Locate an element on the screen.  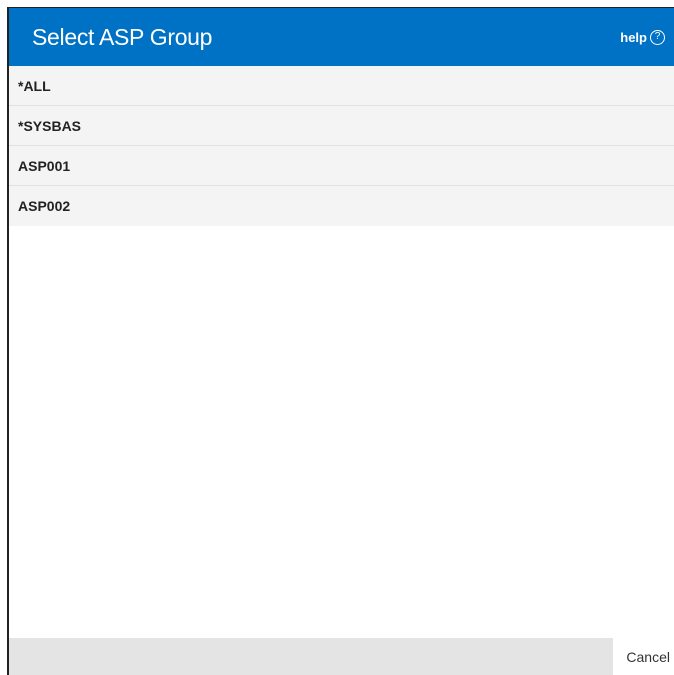
help-link: help ? is located at coordinates (642, 37).